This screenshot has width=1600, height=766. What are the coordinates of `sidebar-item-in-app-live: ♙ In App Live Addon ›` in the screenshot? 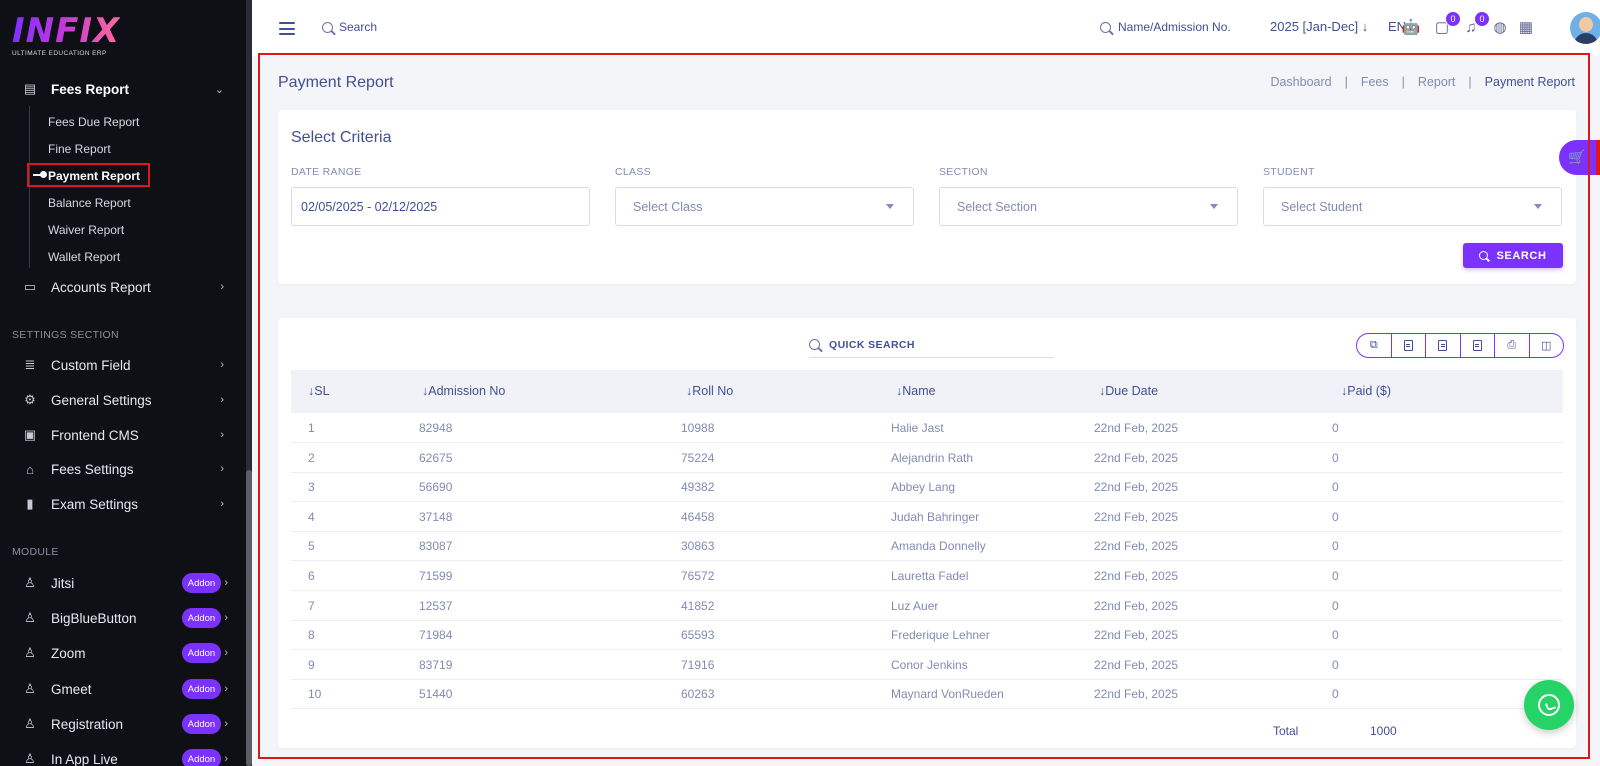 It's located at (123, 756).